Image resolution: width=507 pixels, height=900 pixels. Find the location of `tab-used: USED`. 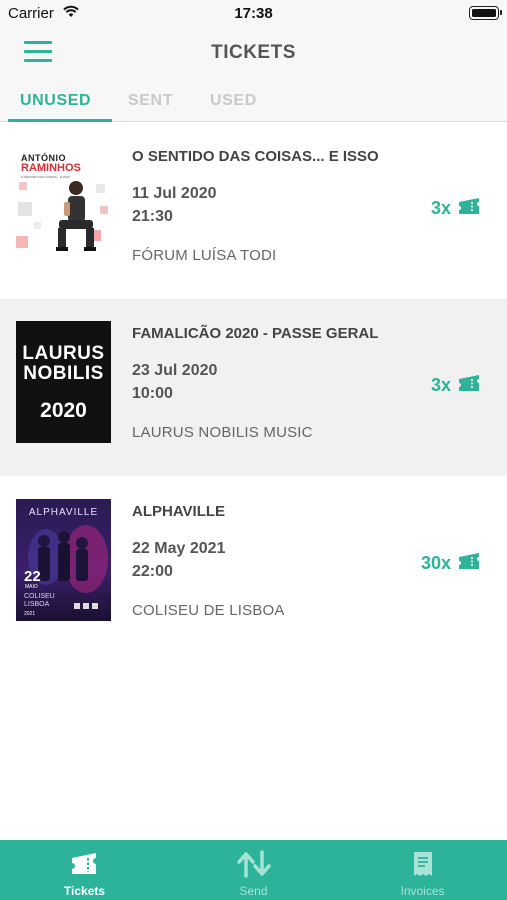

tab-used: USED is located at coordinates (233, 101).